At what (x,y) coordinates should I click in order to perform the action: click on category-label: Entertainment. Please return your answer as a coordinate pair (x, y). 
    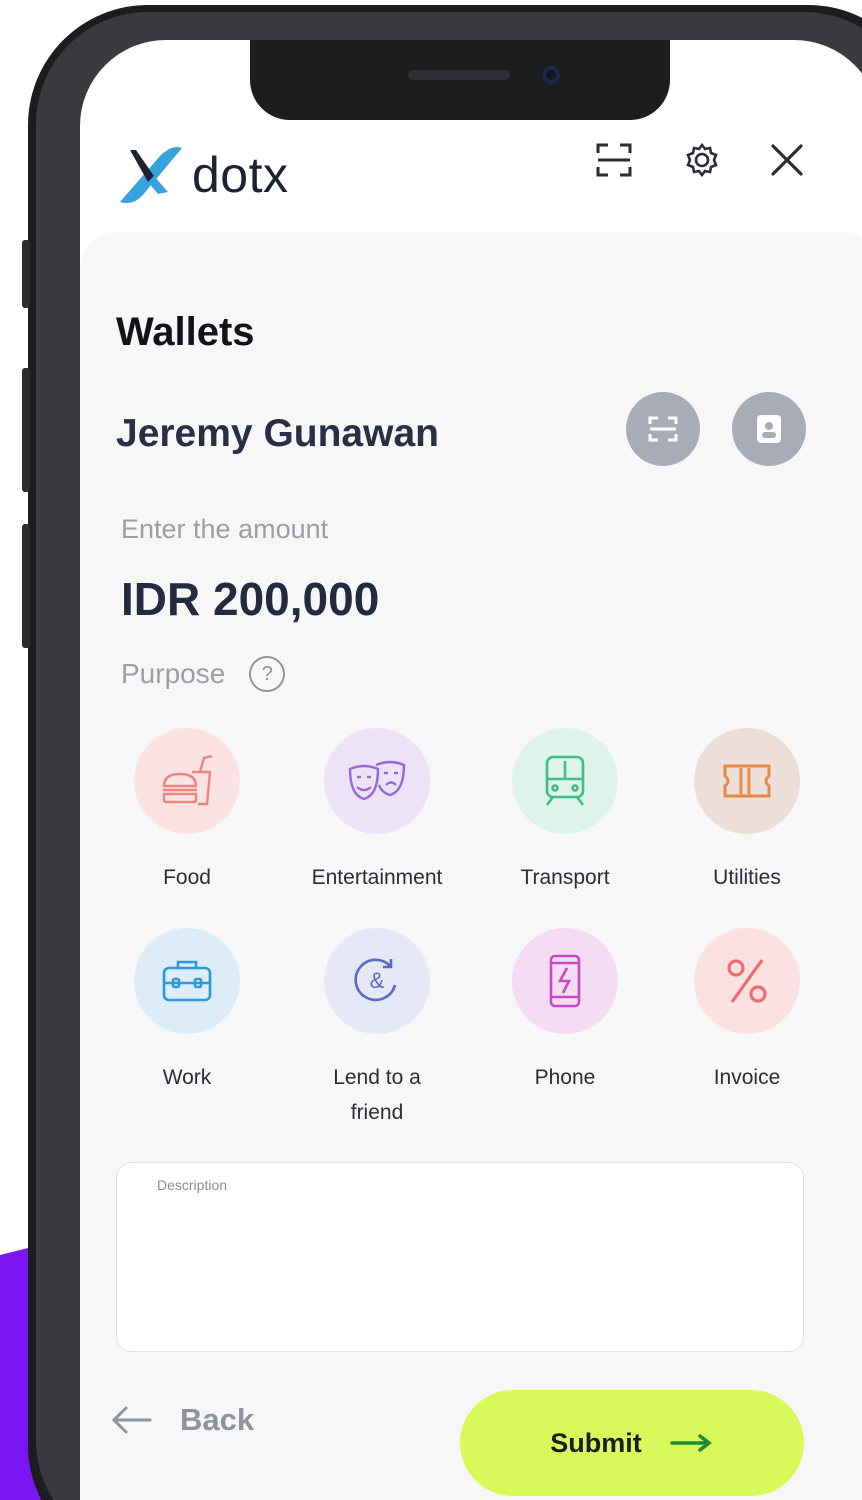
    Looking at the image, I should click on (377, 877).